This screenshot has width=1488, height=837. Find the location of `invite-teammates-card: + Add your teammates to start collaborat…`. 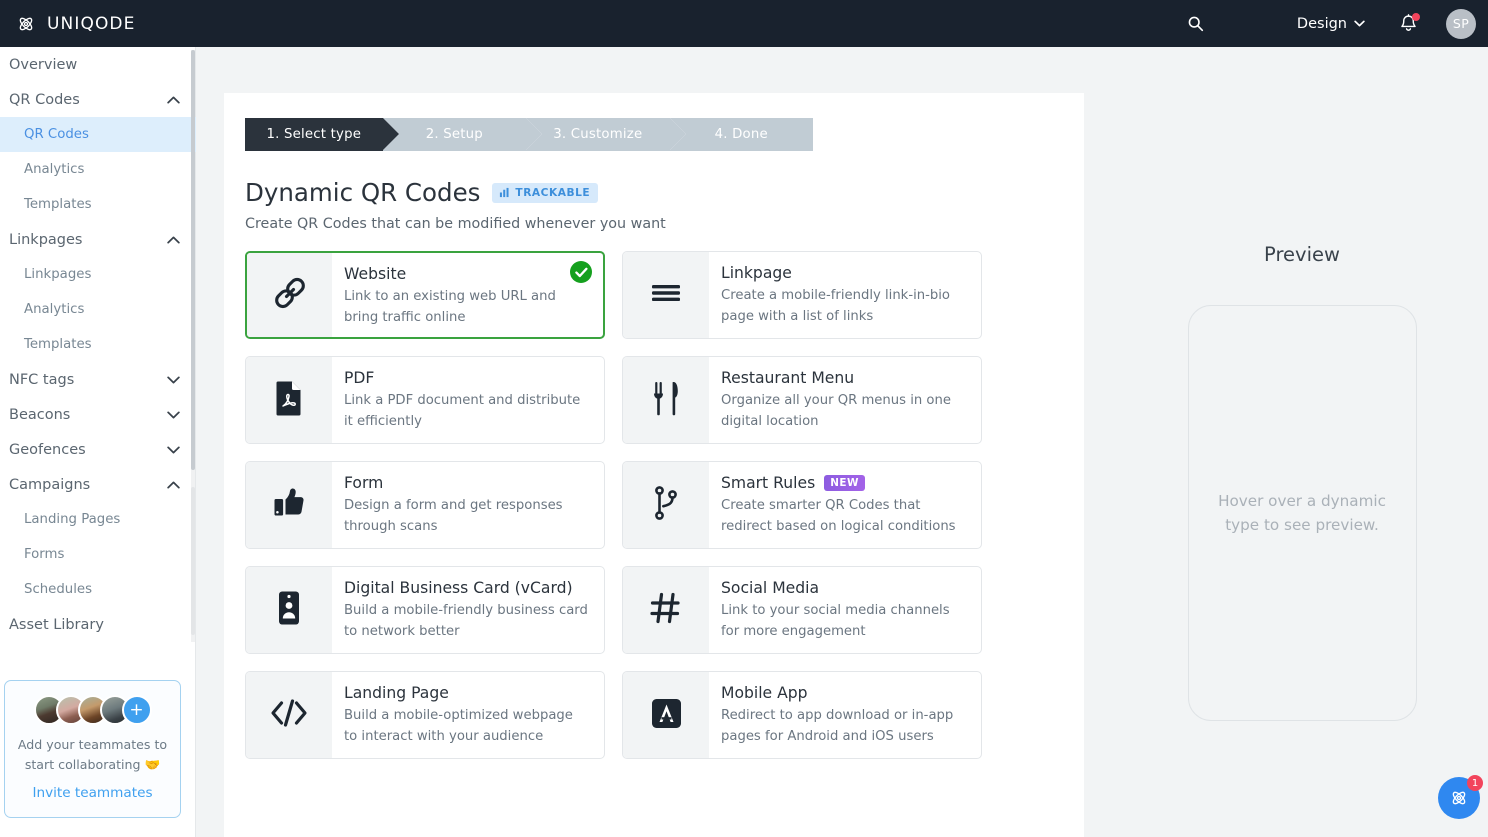

invite-teammates-card: + Add your teammates to start collaborat… is located at coordinates (92, 749).